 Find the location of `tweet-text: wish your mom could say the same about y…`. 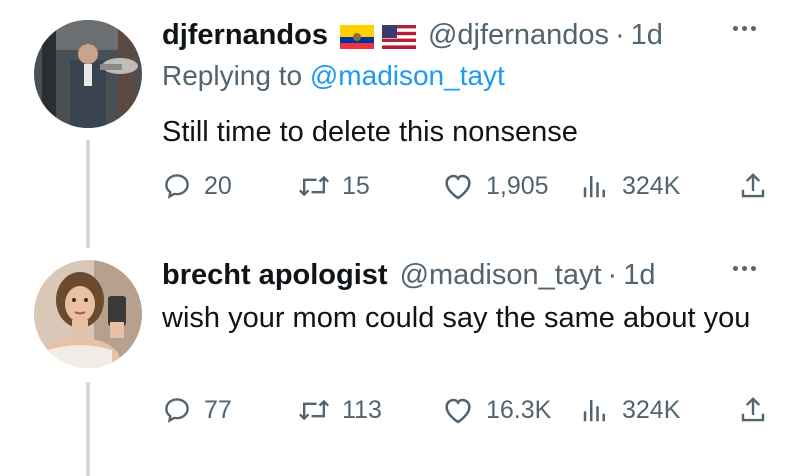

tweet-text: wish your mom could say the same about y… is located at coordinates (456, 318).